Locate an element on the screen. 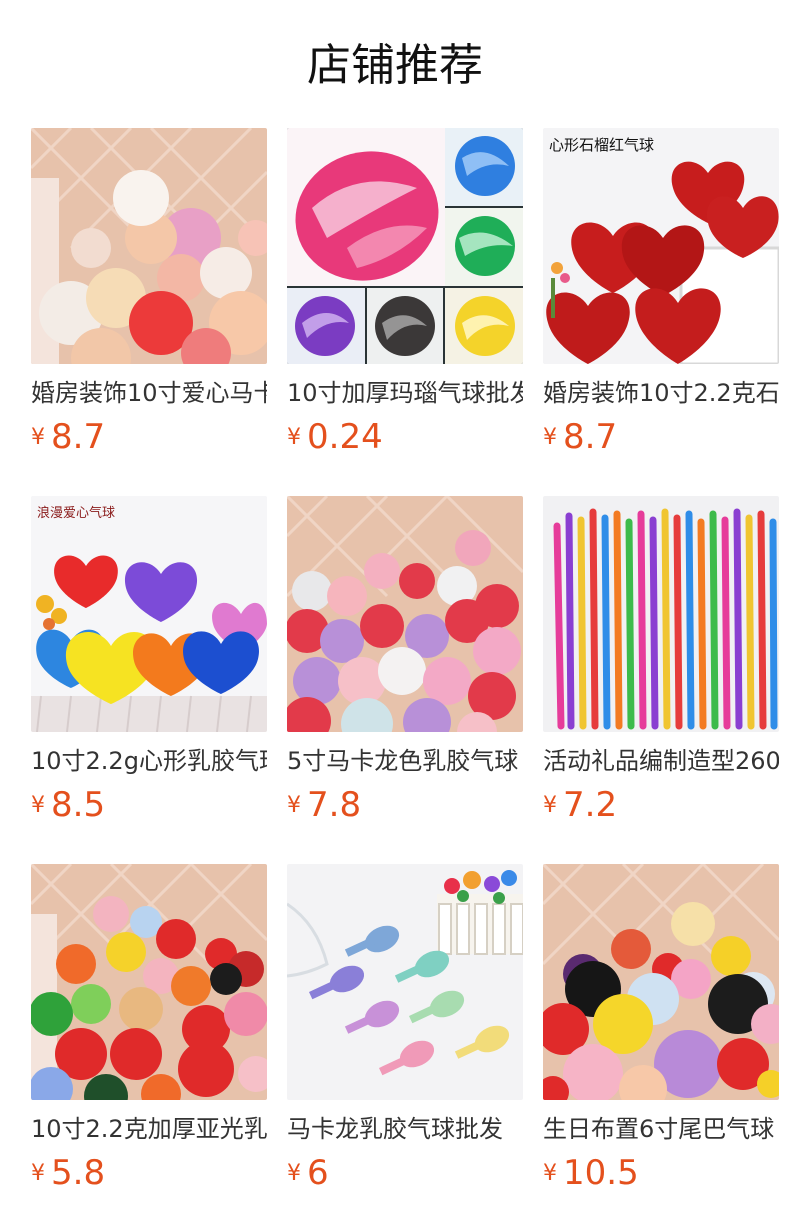 Image resolution: width=790 pixels, height=1232 pixels. product-name: 马卡龙乳胶气球批发 is located at coordinates (405, 1129).